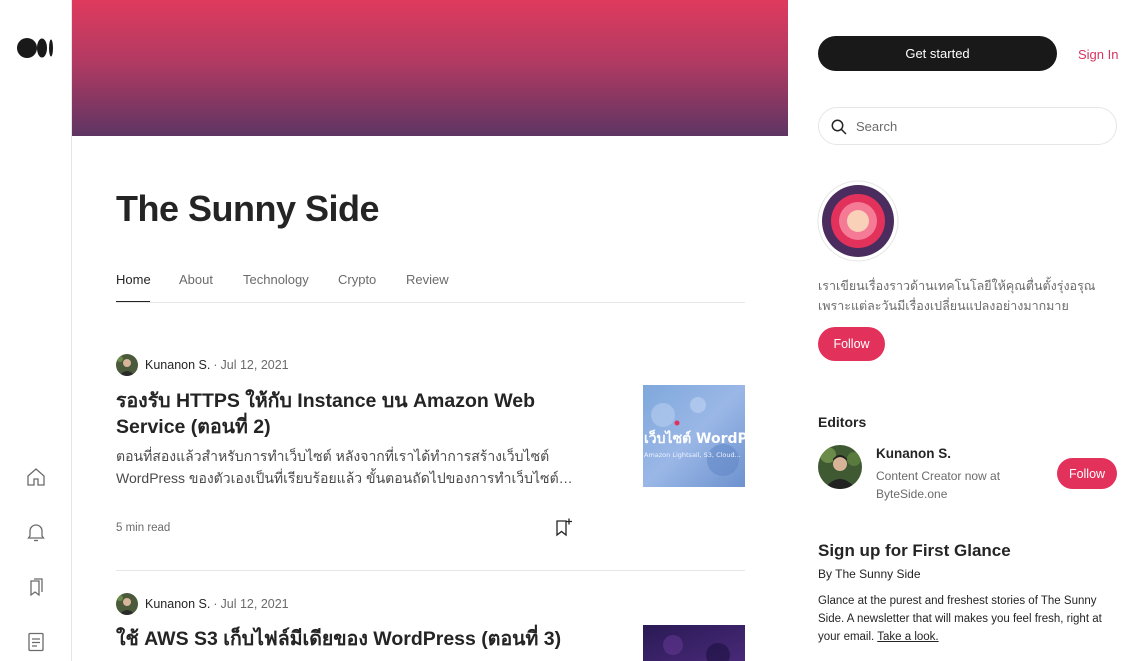  I want to click on follow-publication-button: Follow, so click(851, 344).